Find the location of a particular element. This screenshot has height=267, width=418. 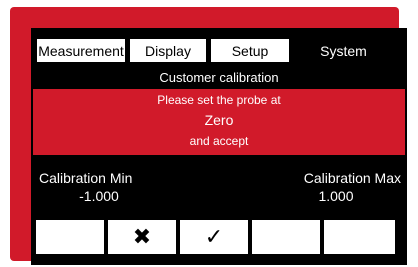

cancel-button: ✖ is located at coordinates (142, 237).